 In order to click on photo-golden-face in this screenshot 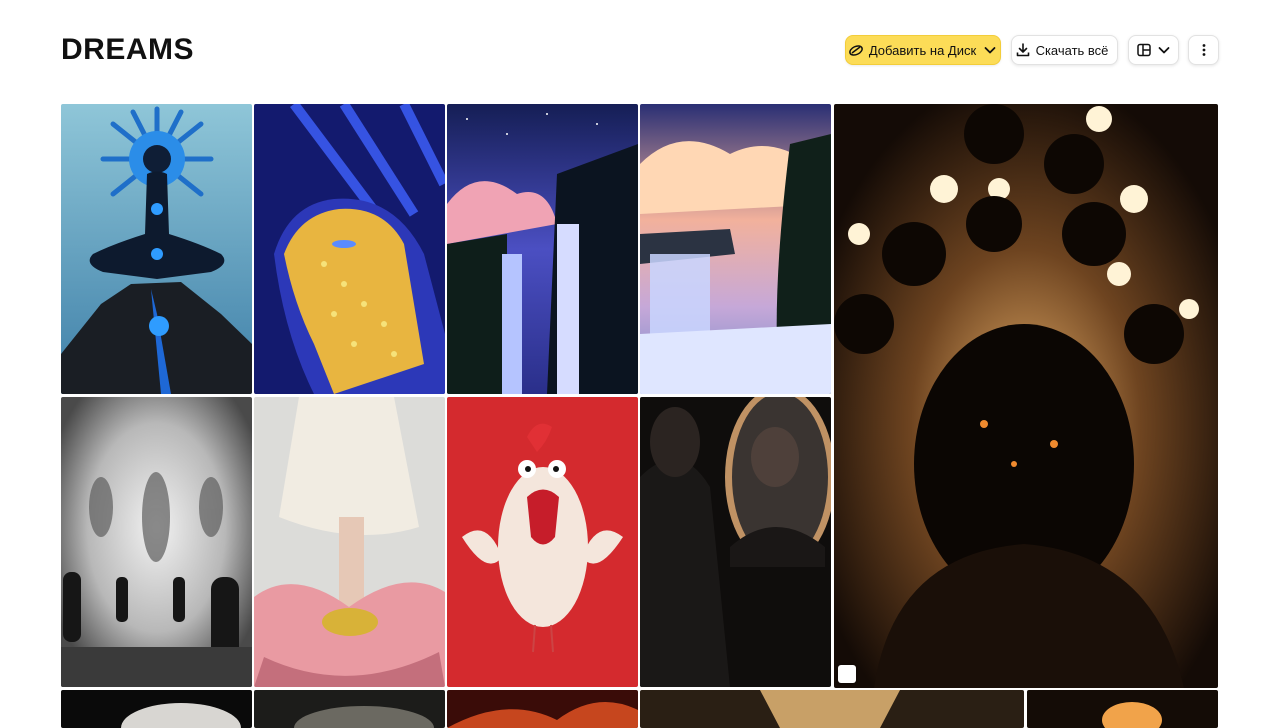, I will do `click(349, 249)`.